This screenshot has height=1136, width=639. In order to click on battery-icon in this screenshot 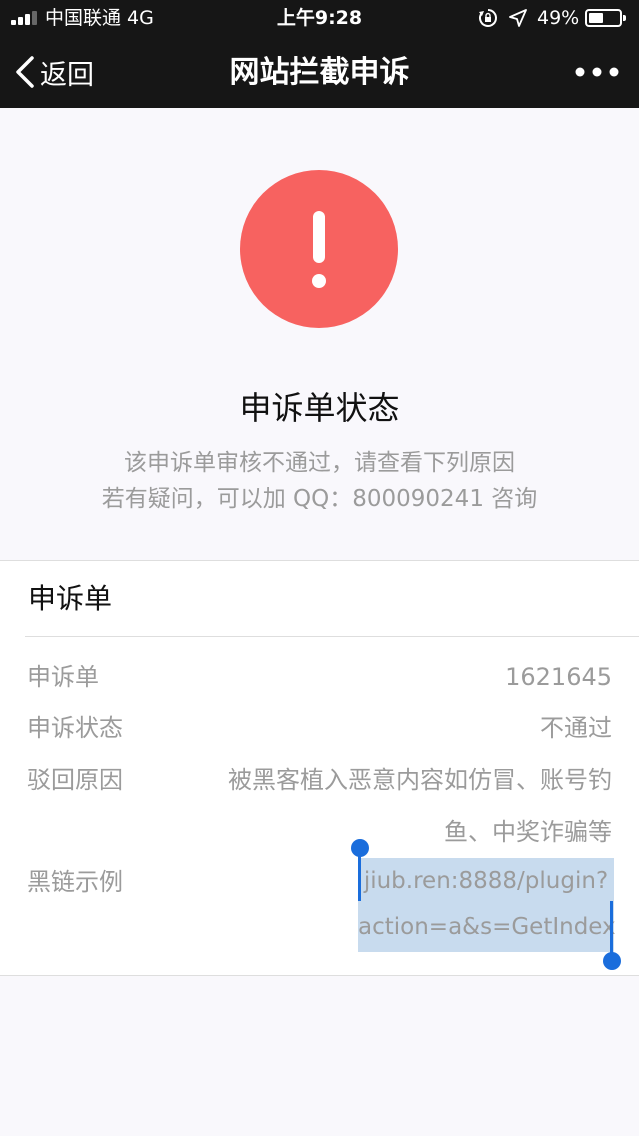, I will do `click(605, 18)`.